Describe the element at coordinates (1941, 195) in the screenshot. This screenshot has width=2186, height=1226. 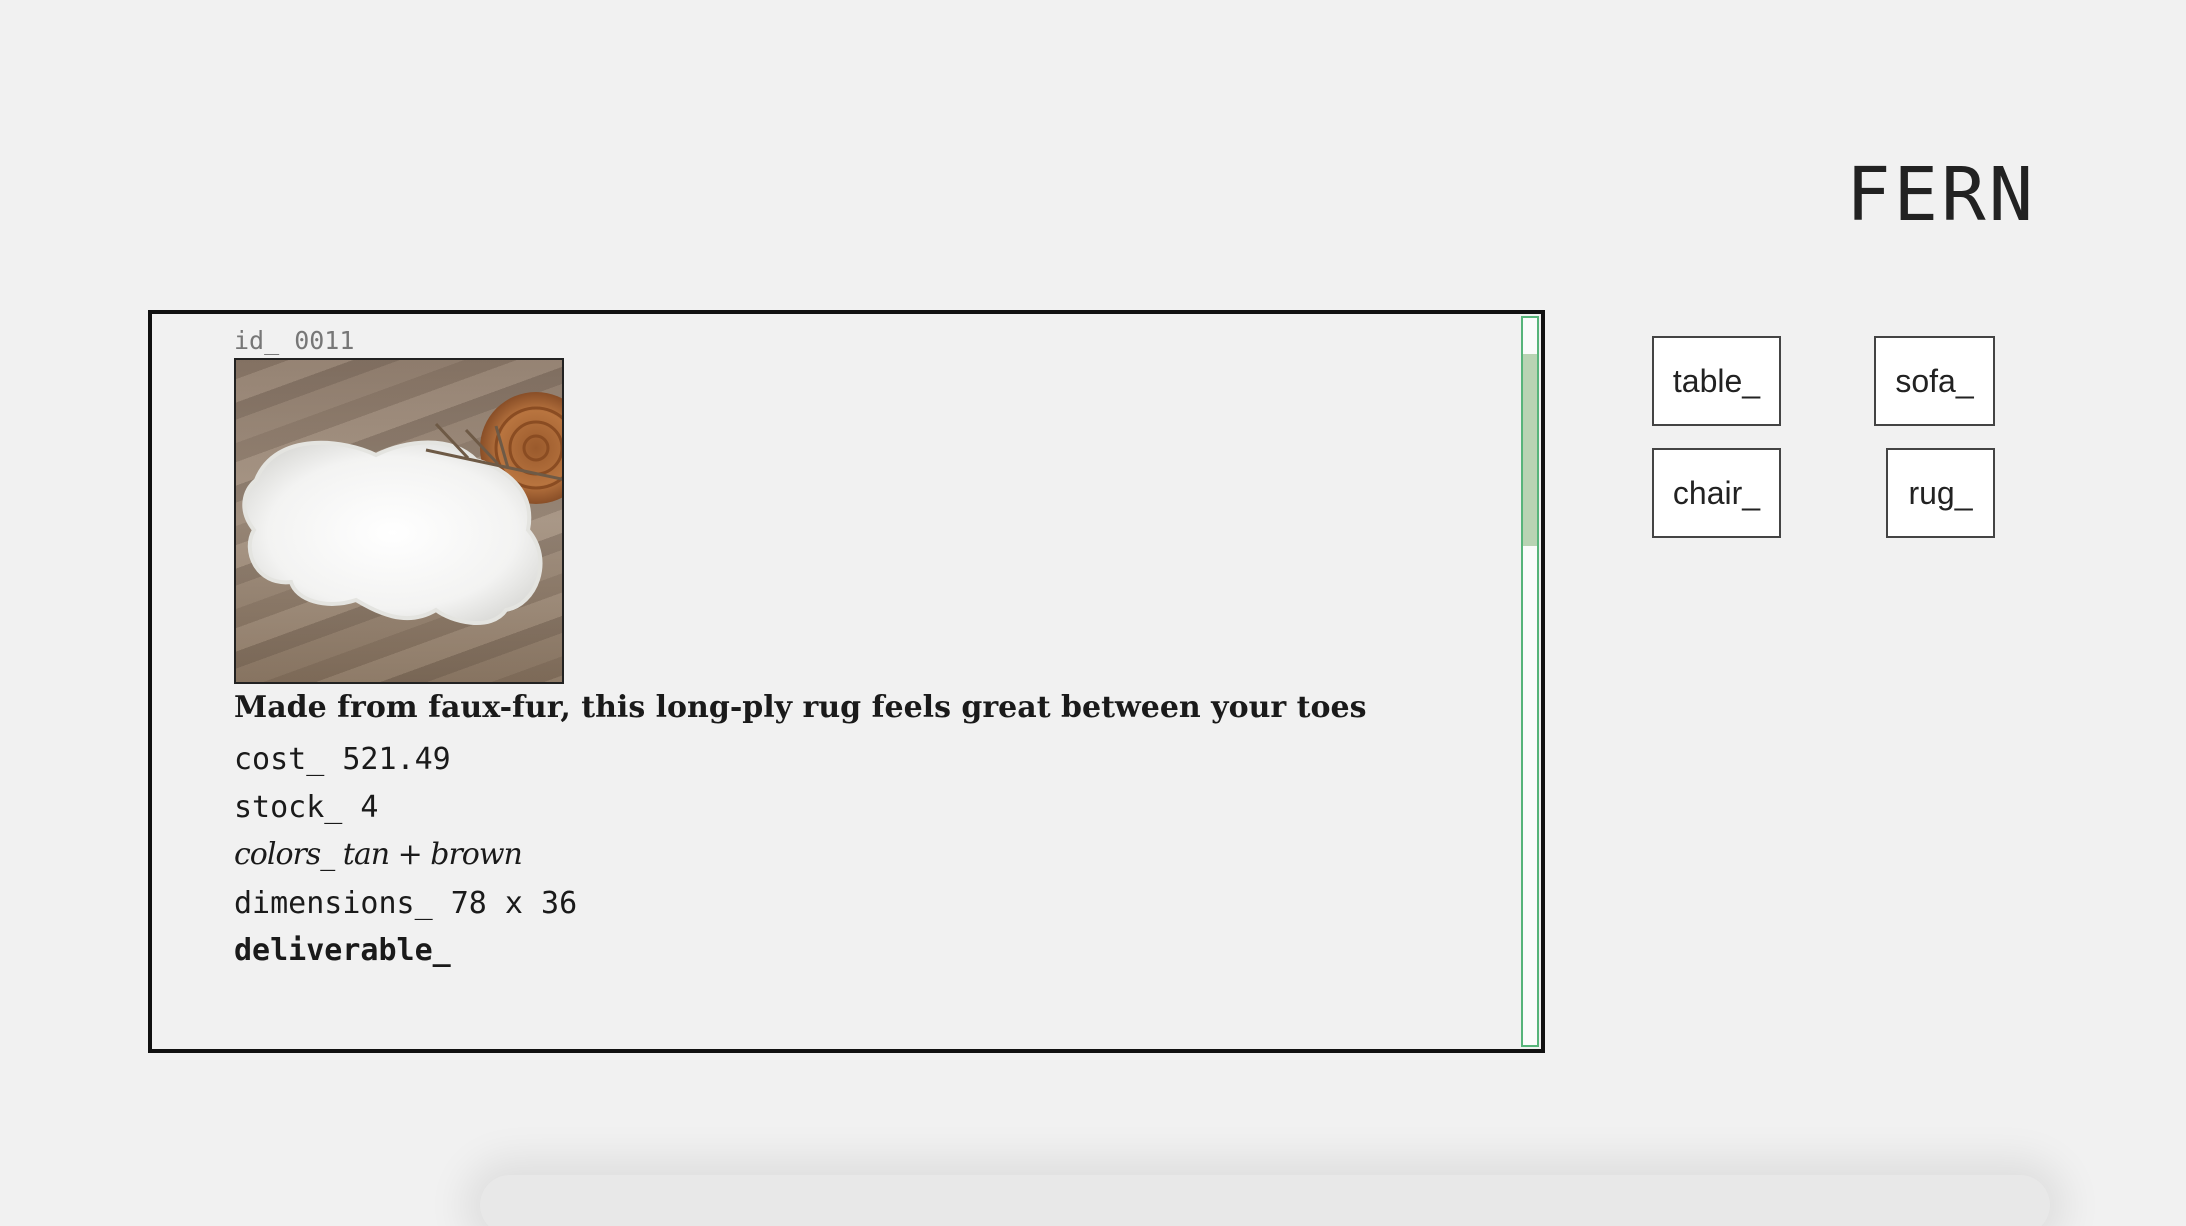
I see `brand-logo: FERN` at that location.